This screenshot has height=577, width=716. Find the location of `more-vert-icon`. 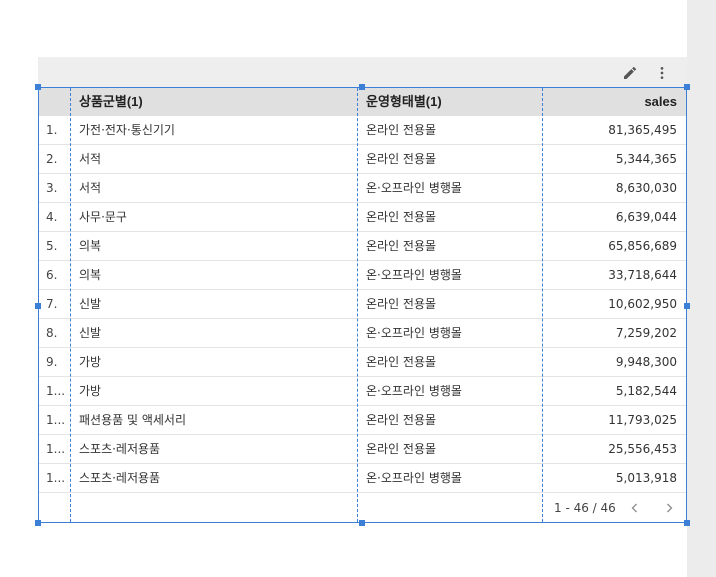

more-vert-icon is located at coordinates (662, 73).